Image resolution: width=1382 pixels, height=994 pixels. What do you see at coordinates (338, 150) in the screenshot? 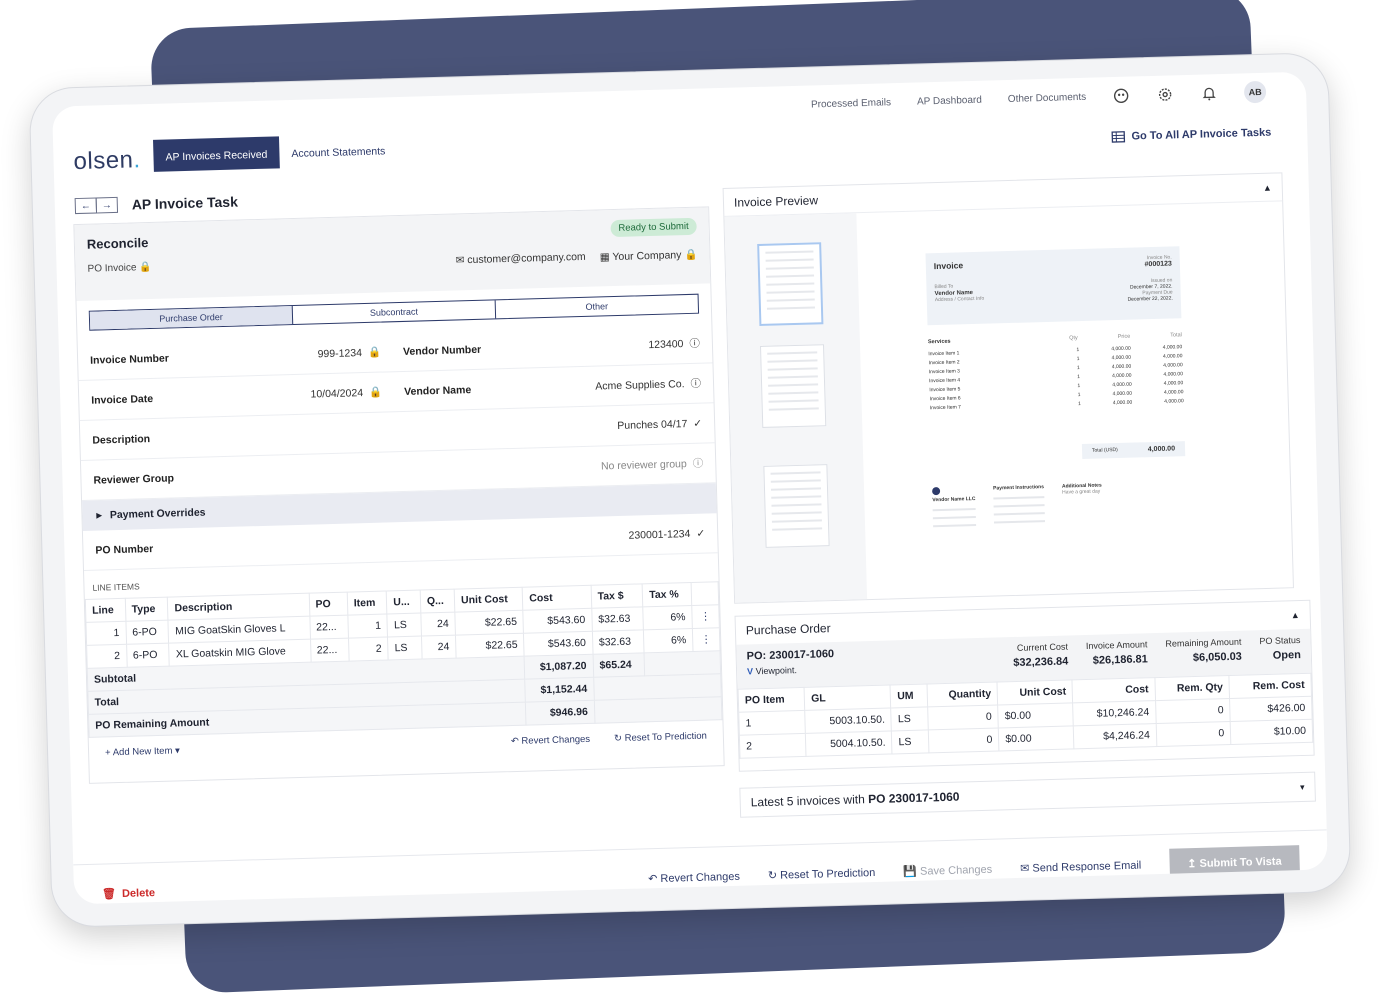
I see `tab-account-statements: Account Statements` at bounding box center [338, 150].